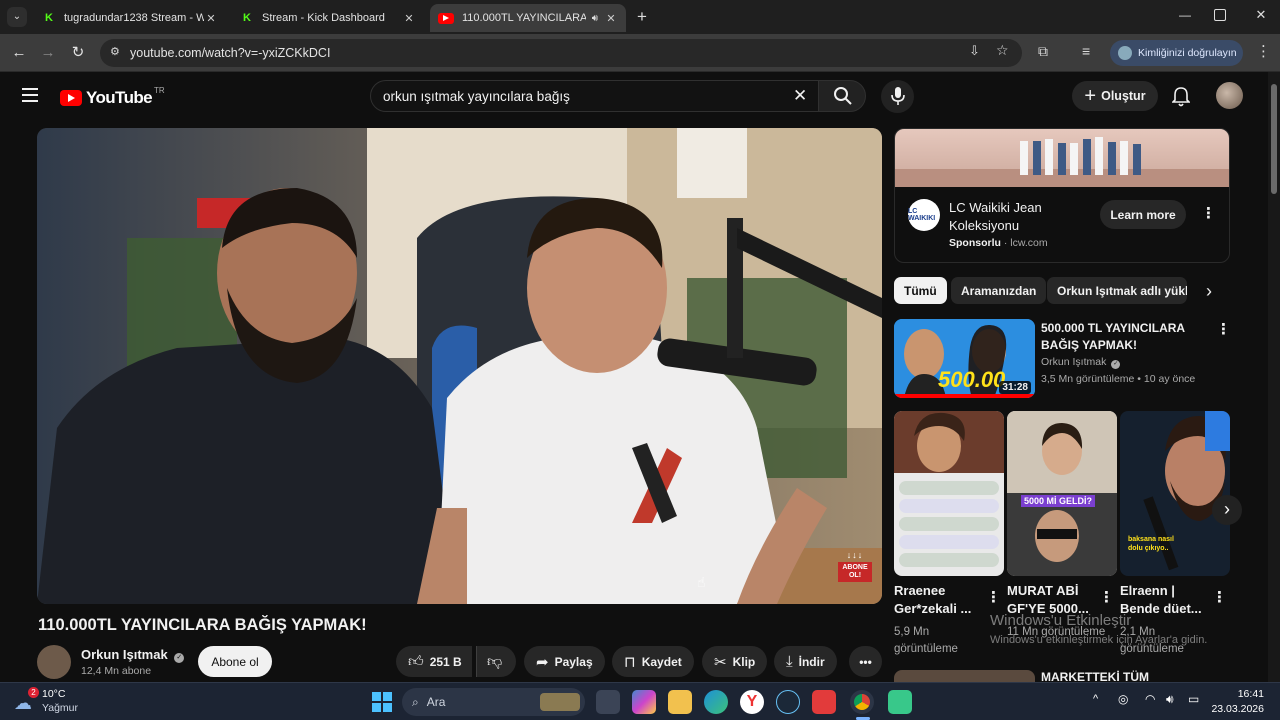 This screenshot has height=720, width=1280. I want to click on chip-all: Tümü, so click(920, 290).